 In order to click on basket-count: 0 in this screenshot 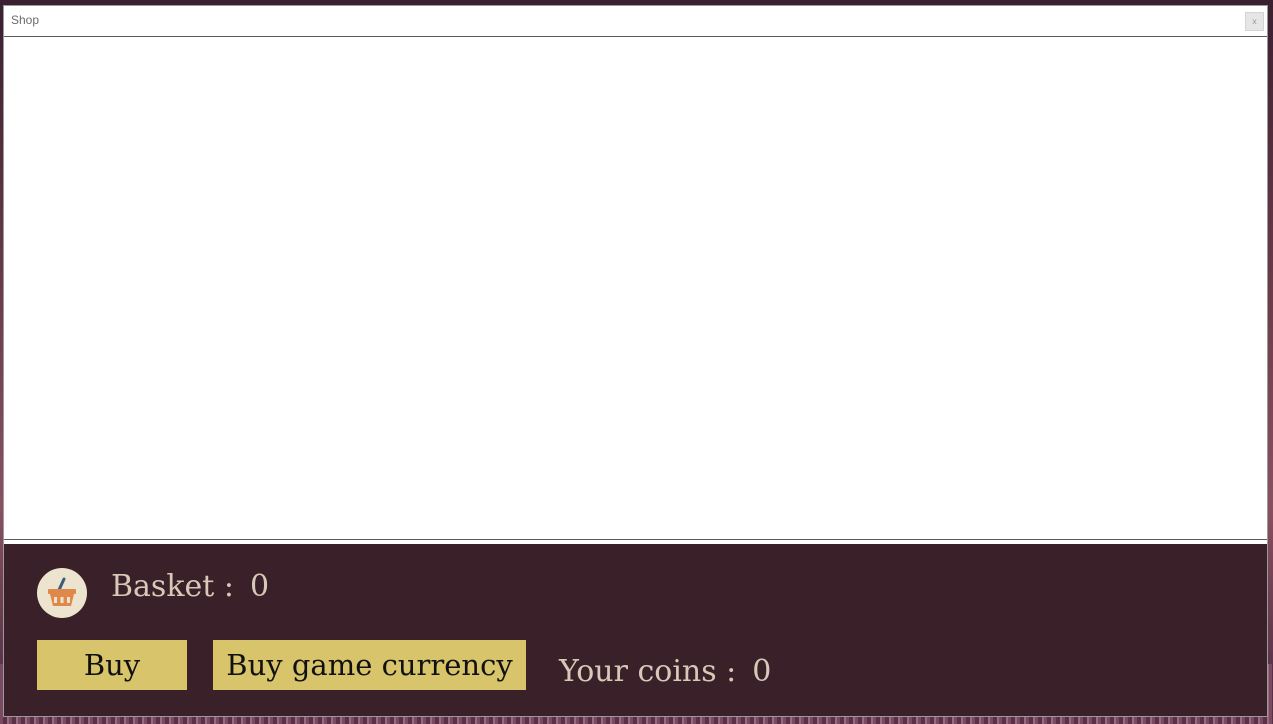, I will do `click(259, 586)`.